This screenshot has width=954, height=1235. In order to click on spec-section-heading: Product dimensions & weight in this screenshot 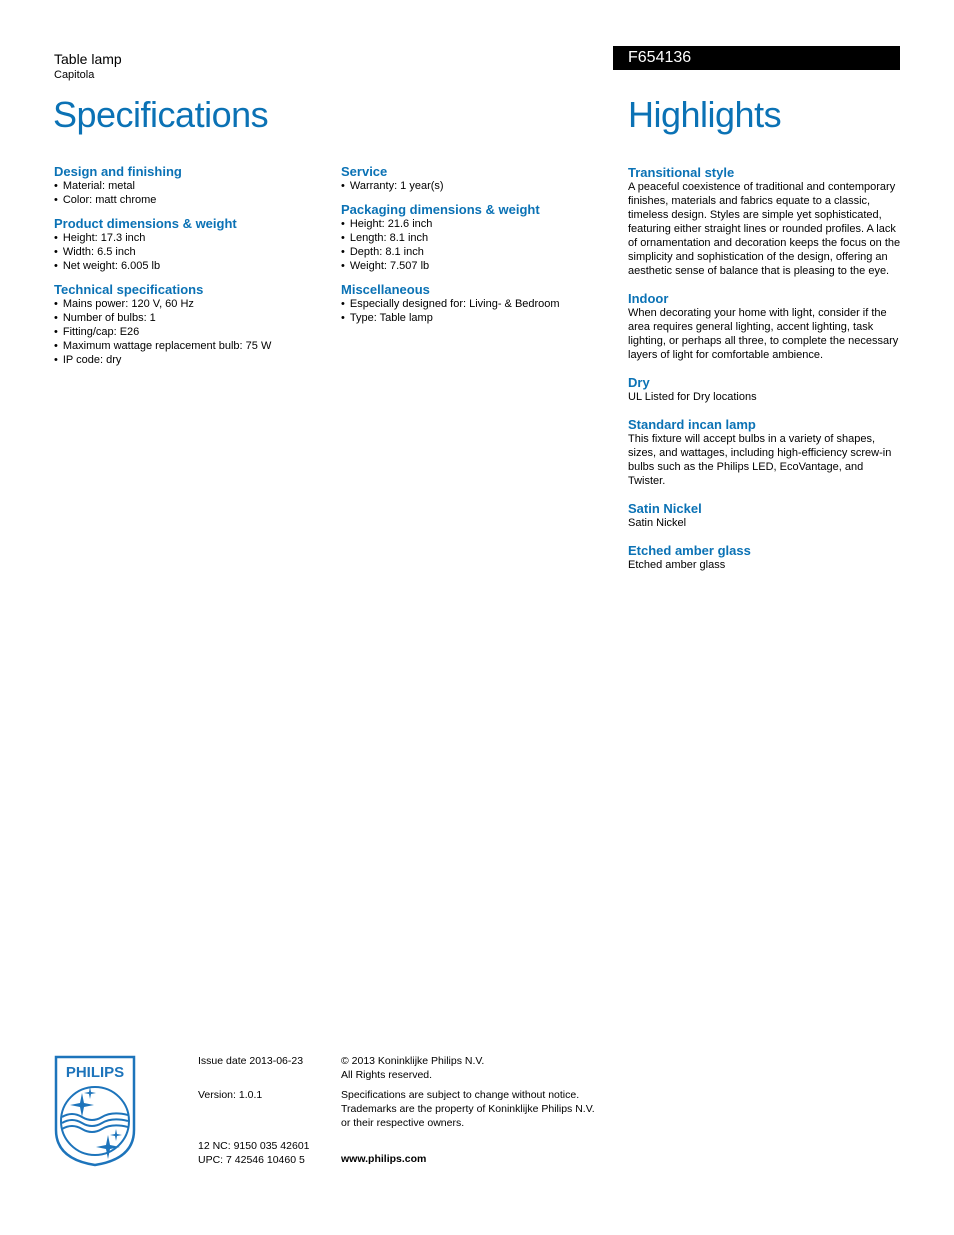, I will do `click(145, 223)`.